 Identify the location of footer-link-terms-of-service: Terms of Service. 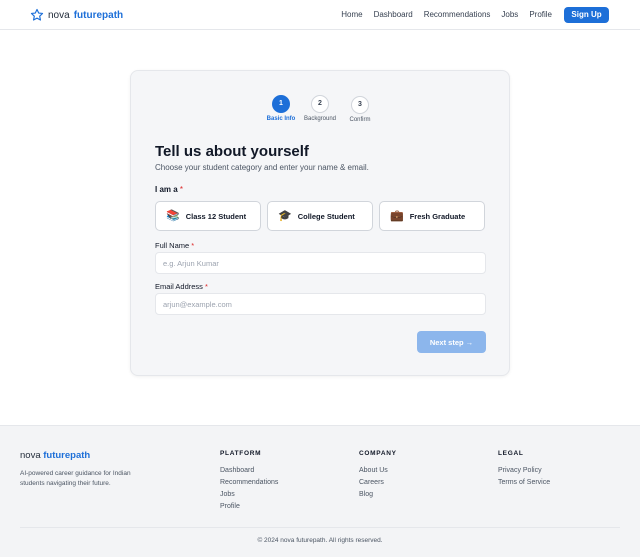
(524, 483).